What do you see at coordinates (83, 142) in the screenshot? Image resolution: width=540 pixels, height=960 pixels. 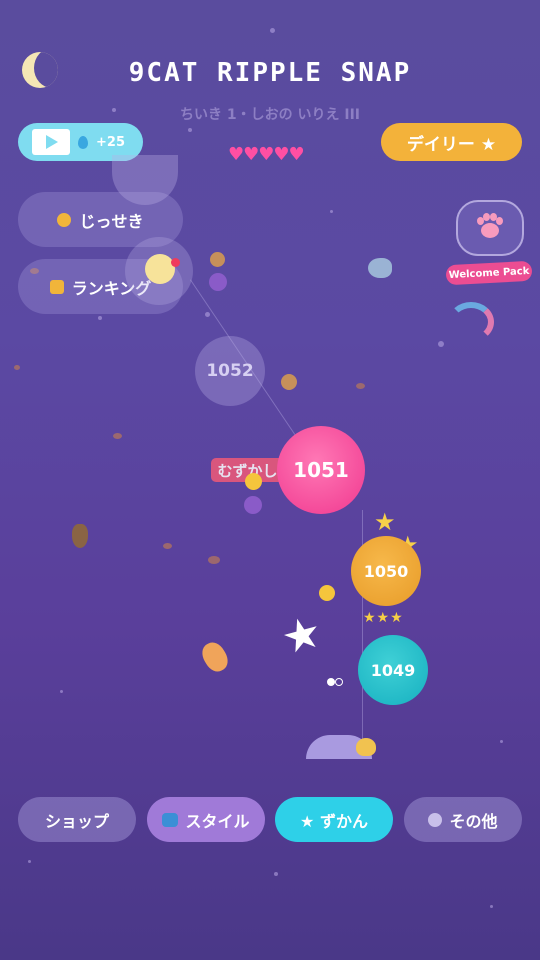 I see `drop-icon` at bounding box center [83, 142].